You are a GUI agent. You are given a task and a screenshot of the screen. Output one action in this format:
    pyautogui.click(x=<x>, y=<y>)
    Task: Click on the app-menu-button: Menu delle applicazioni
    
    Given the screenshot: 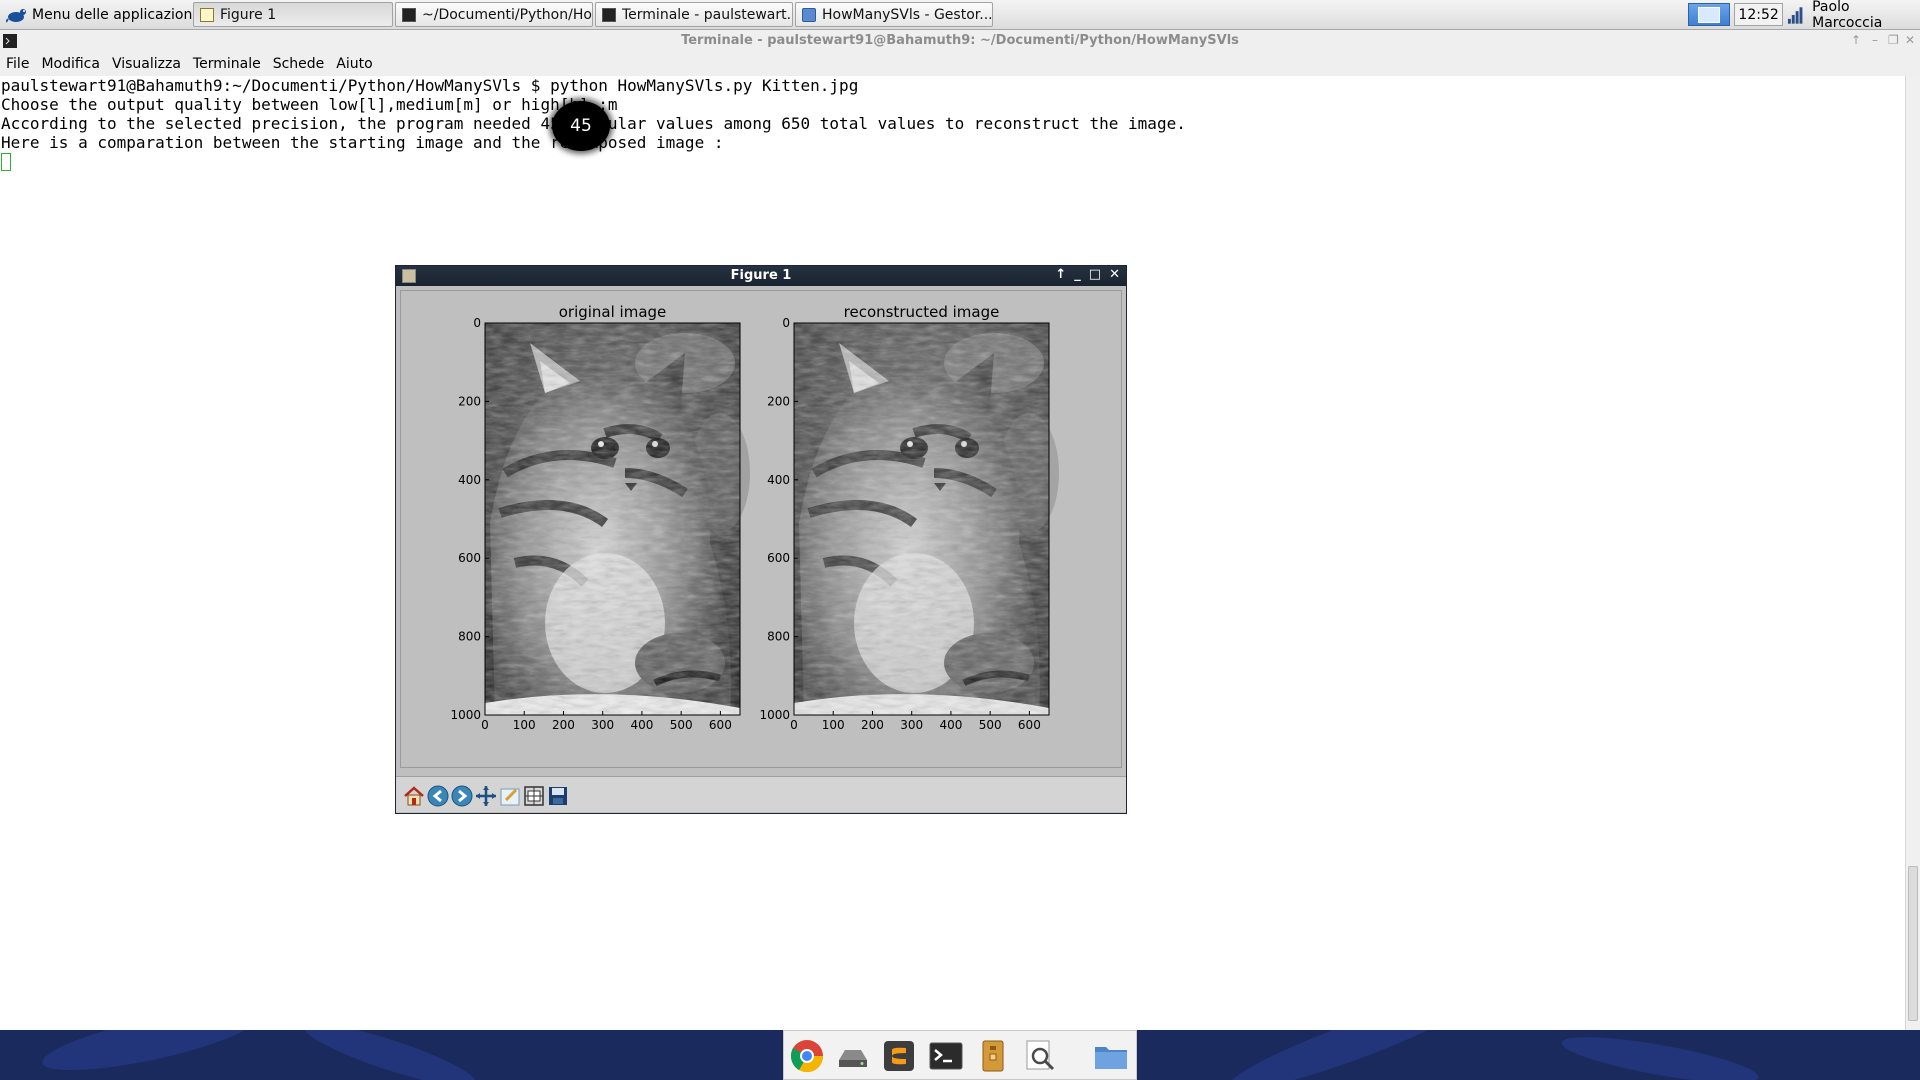 What is the action you would take?
    pyautogui.click(x=101, y=14)
    